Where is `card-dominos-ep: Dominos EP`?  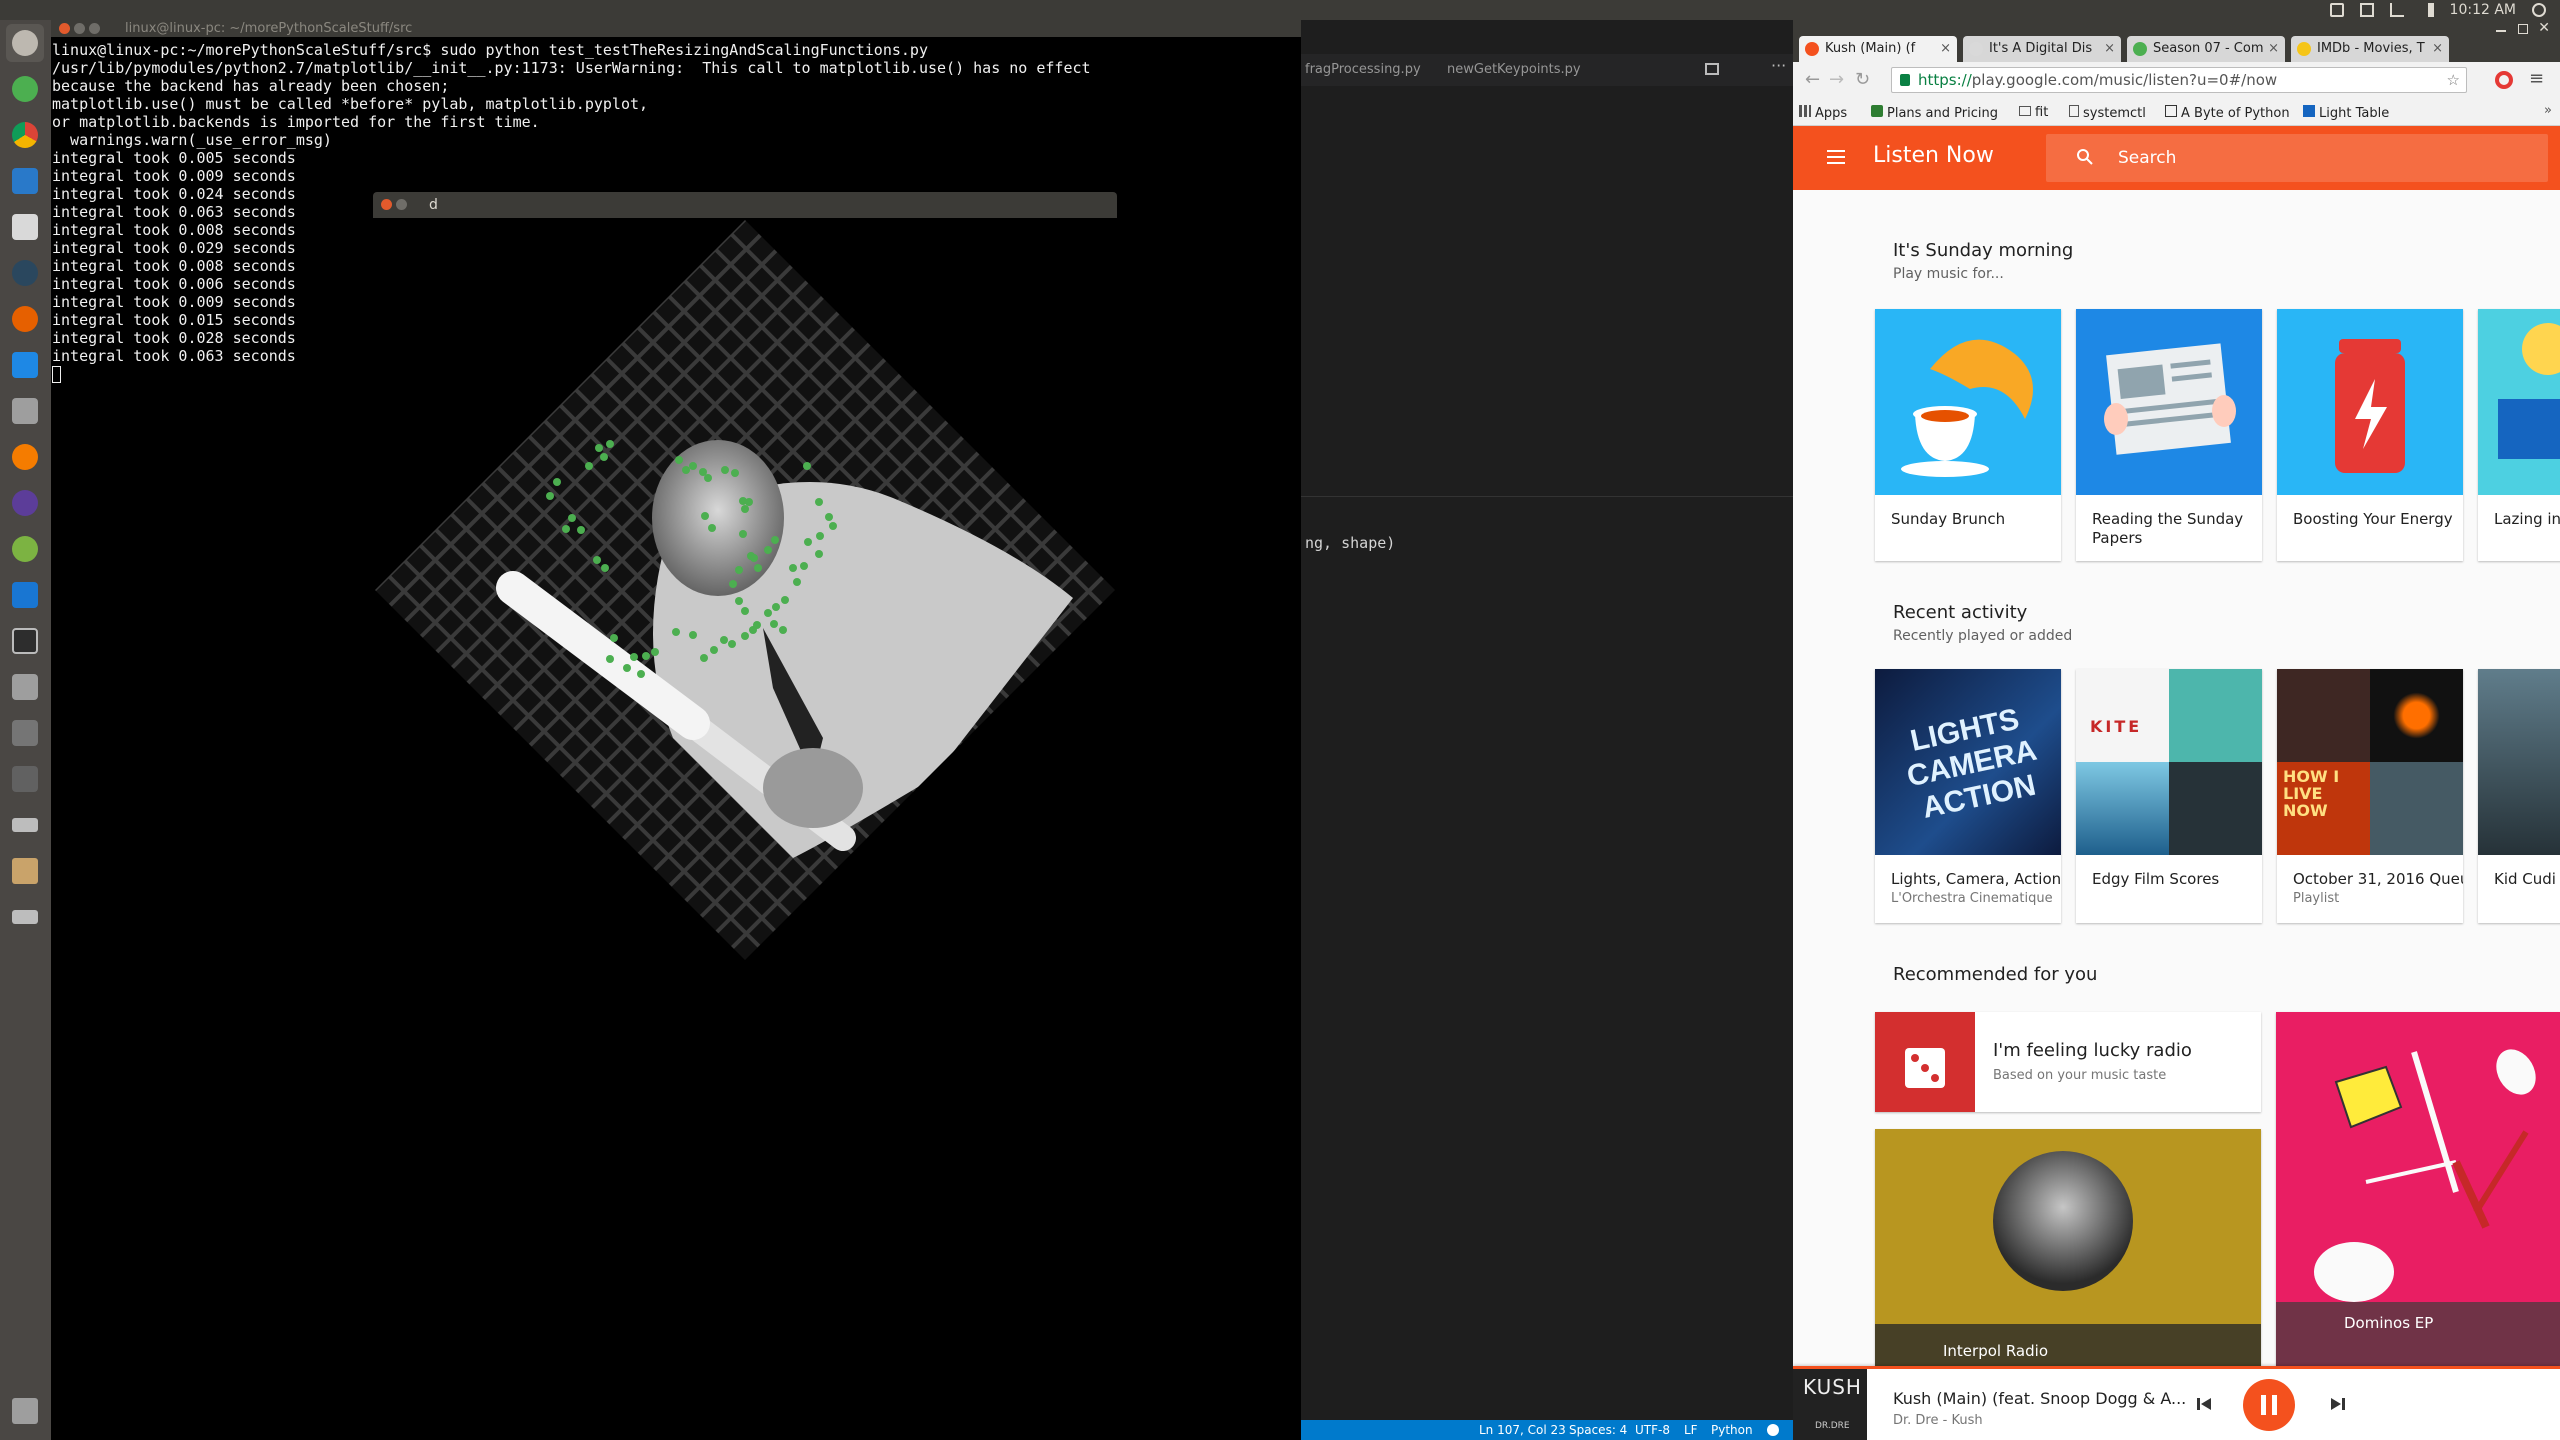 card-dominos-ep: Dominos EP is located at coordinates (2418, 1189).